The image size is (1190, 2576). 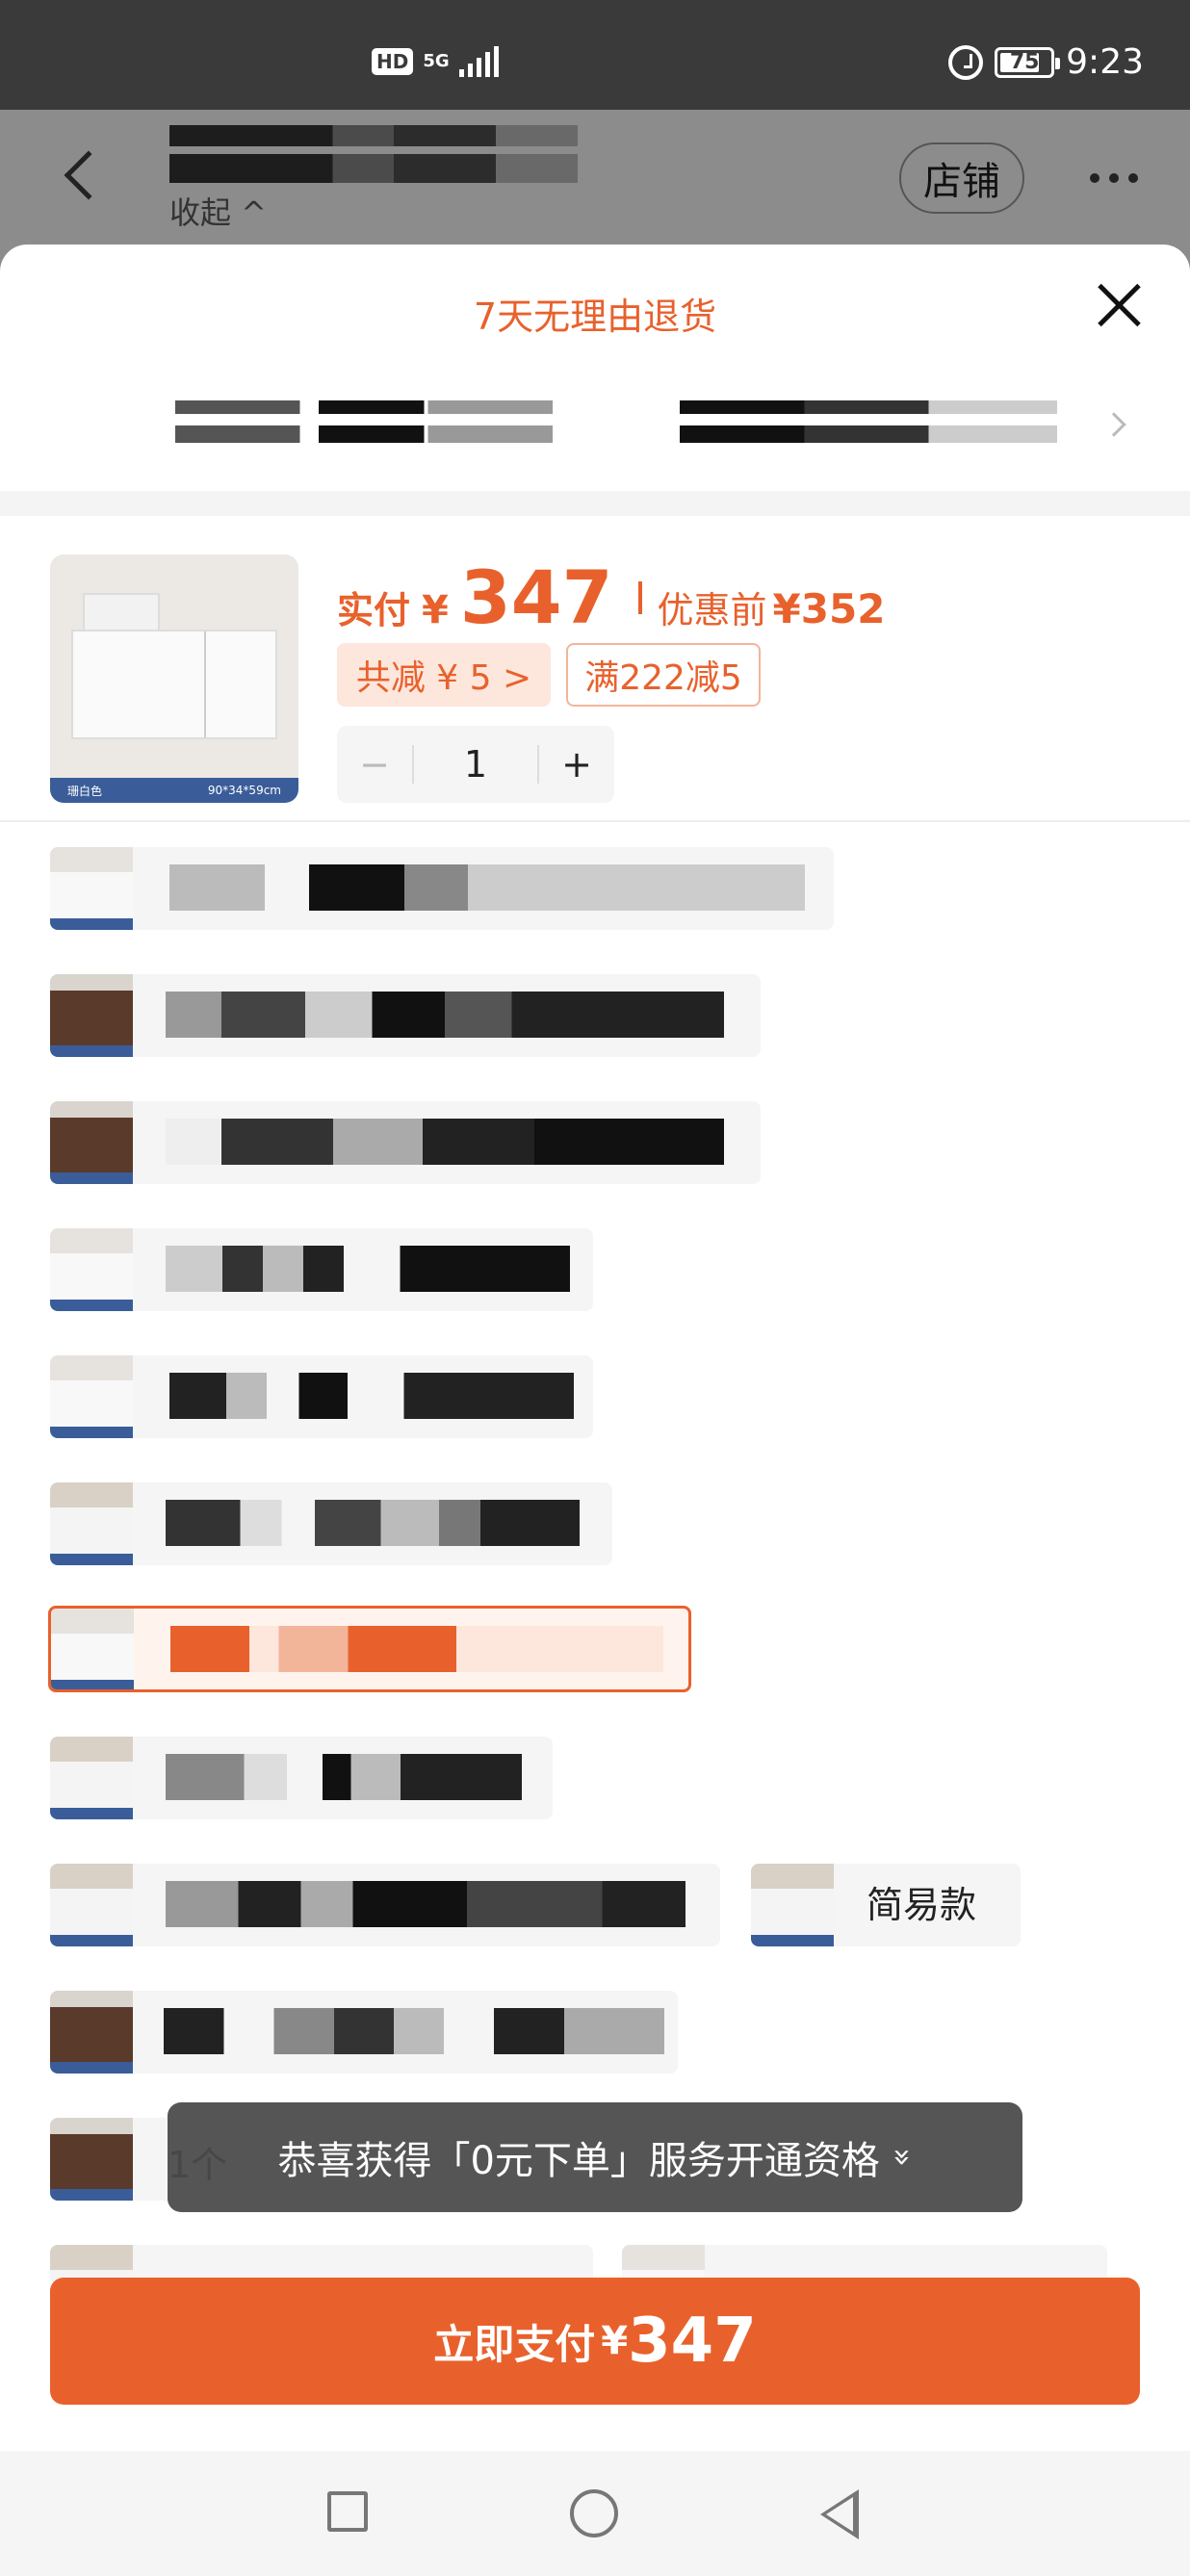 I want to click on collapse-toggle: 收起 ^, so click(x=218, y=211).